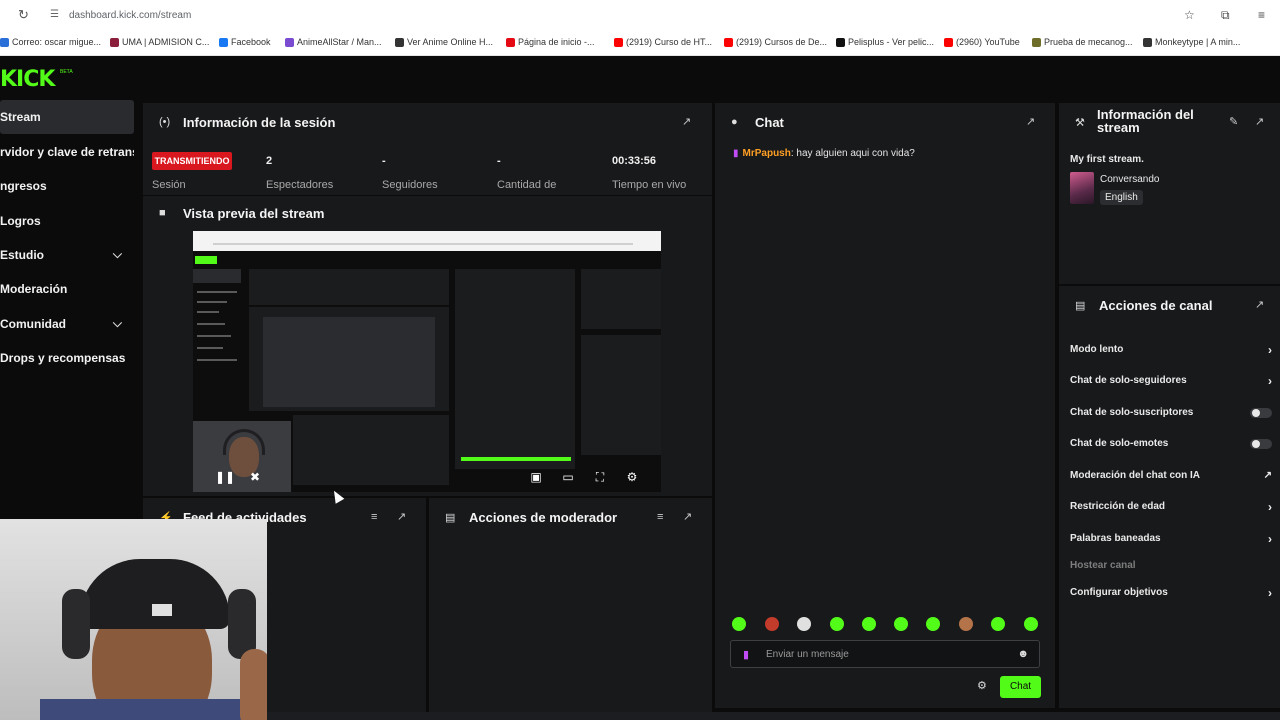 This screenshot has height=720, width=1280. I want to click on stat-label-live-time: Tiempo en vivo, so click(649, 185).